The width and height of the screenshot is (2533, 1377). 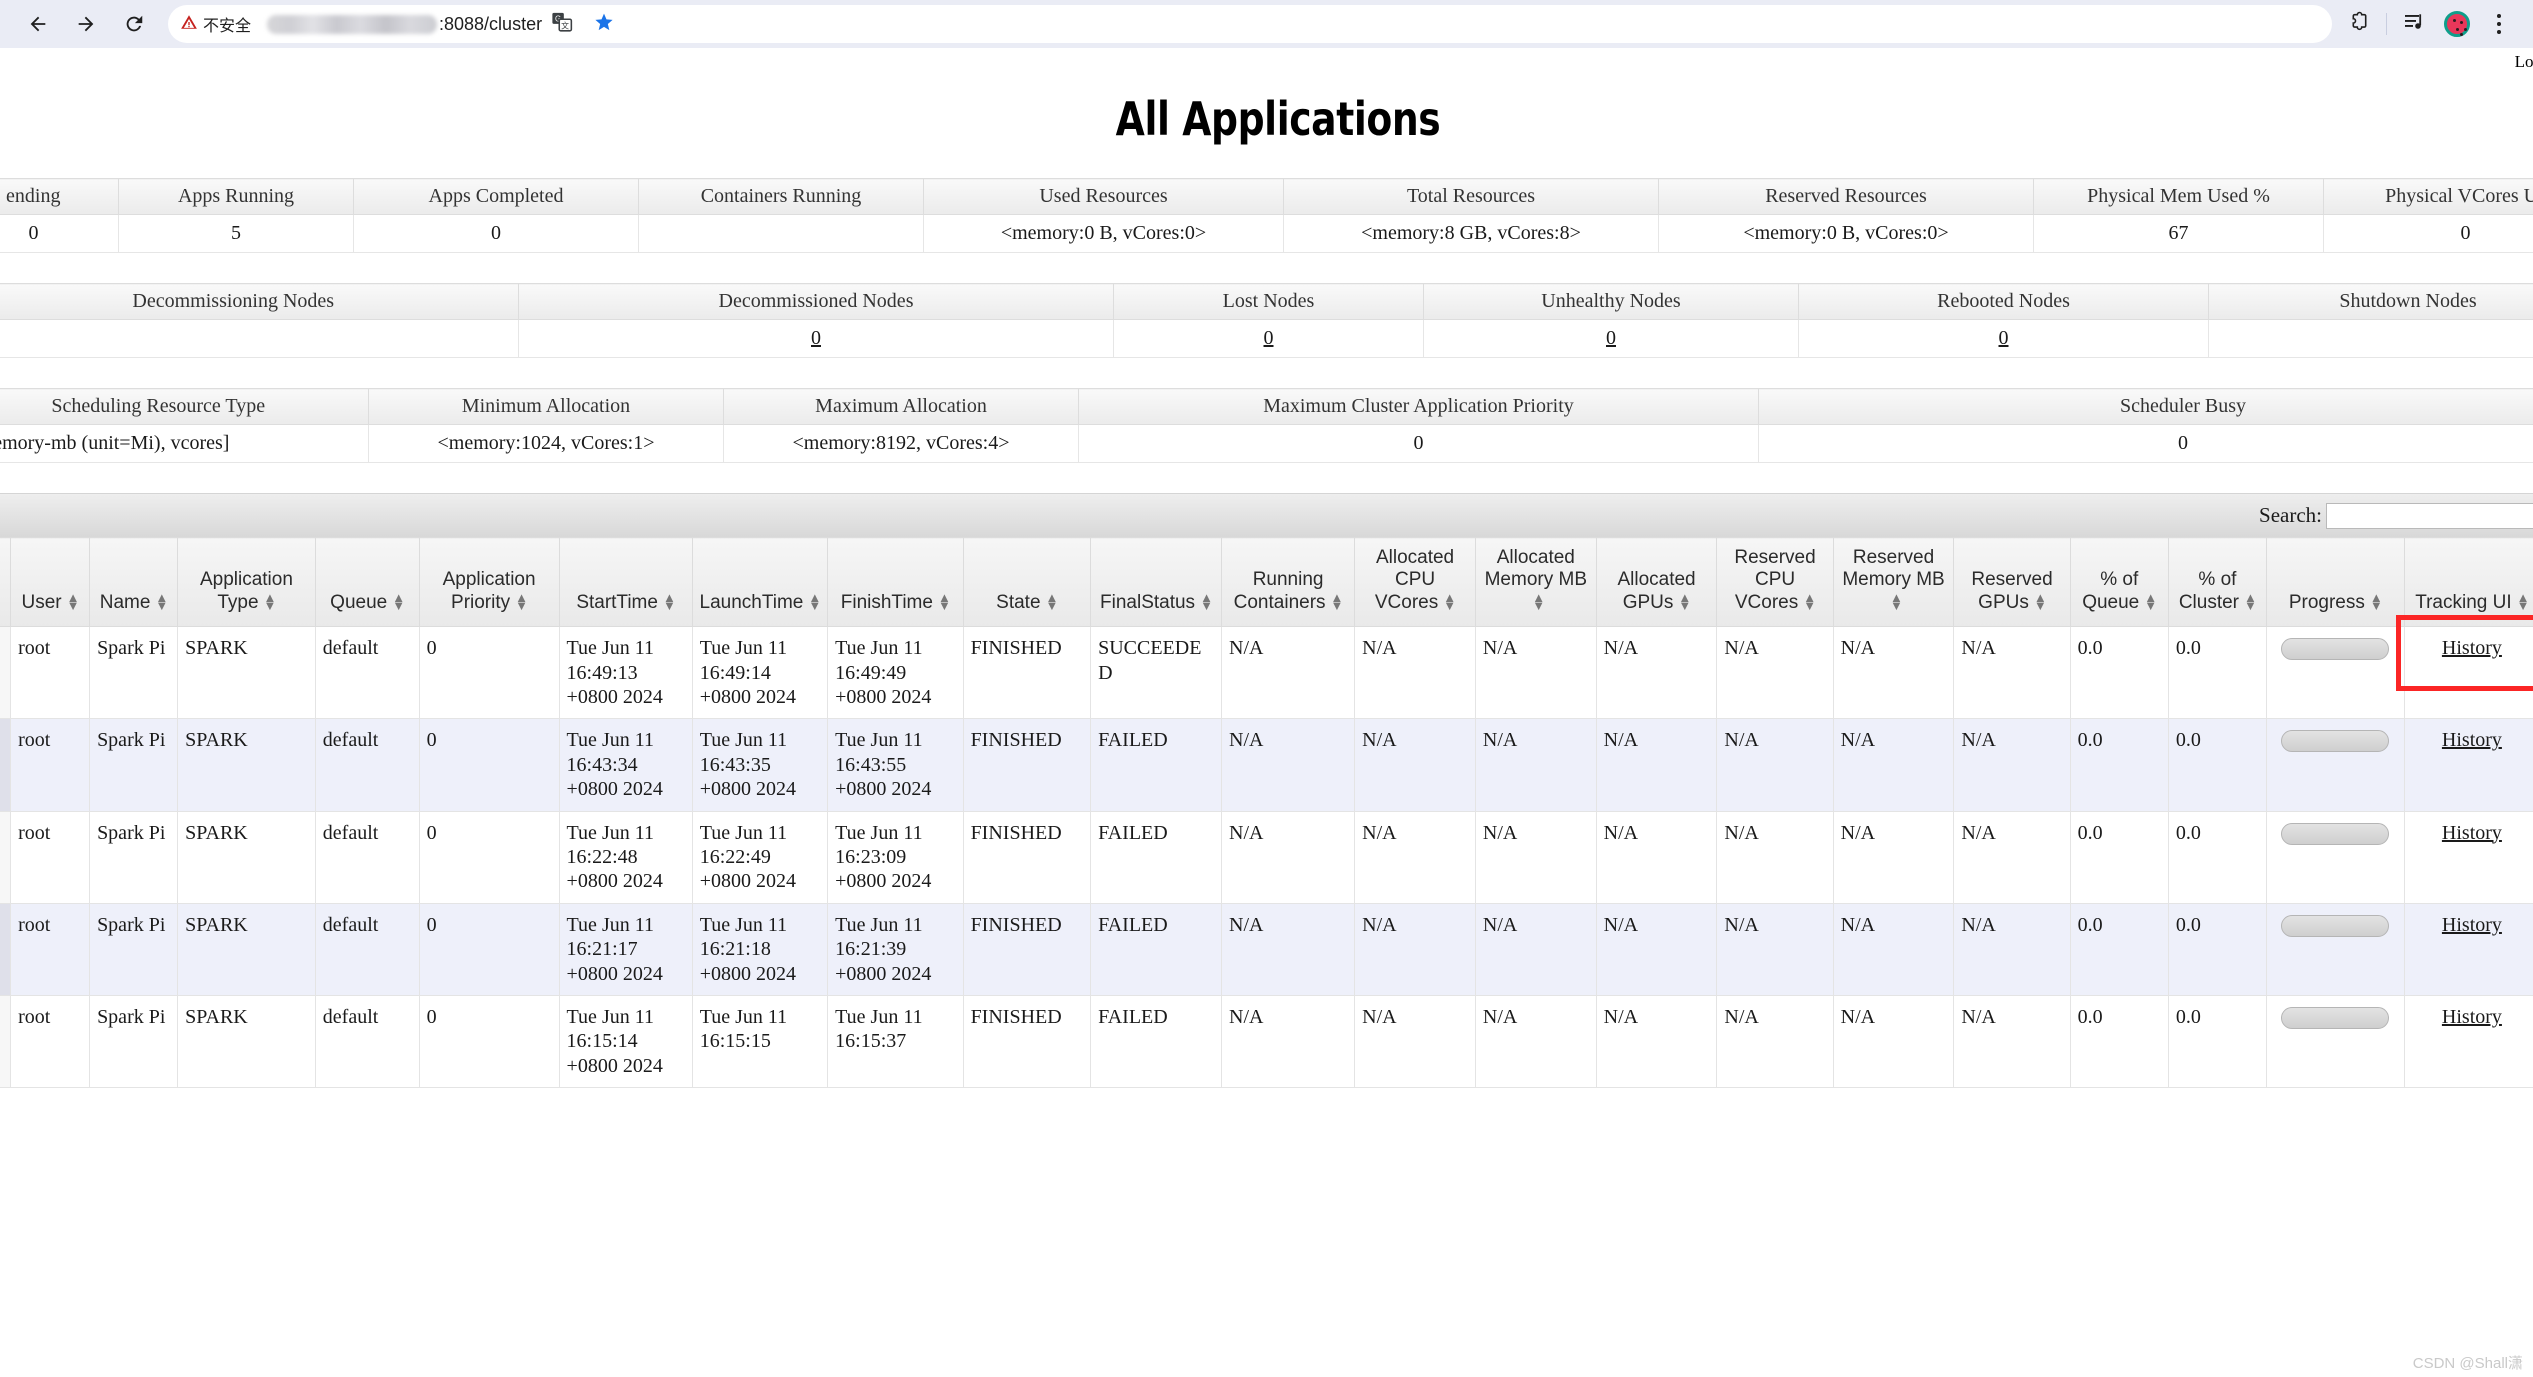 I want to click on col-max-cluster-app-priority: Maximum Cluster Application Priority, so click(x=1418, y=406).